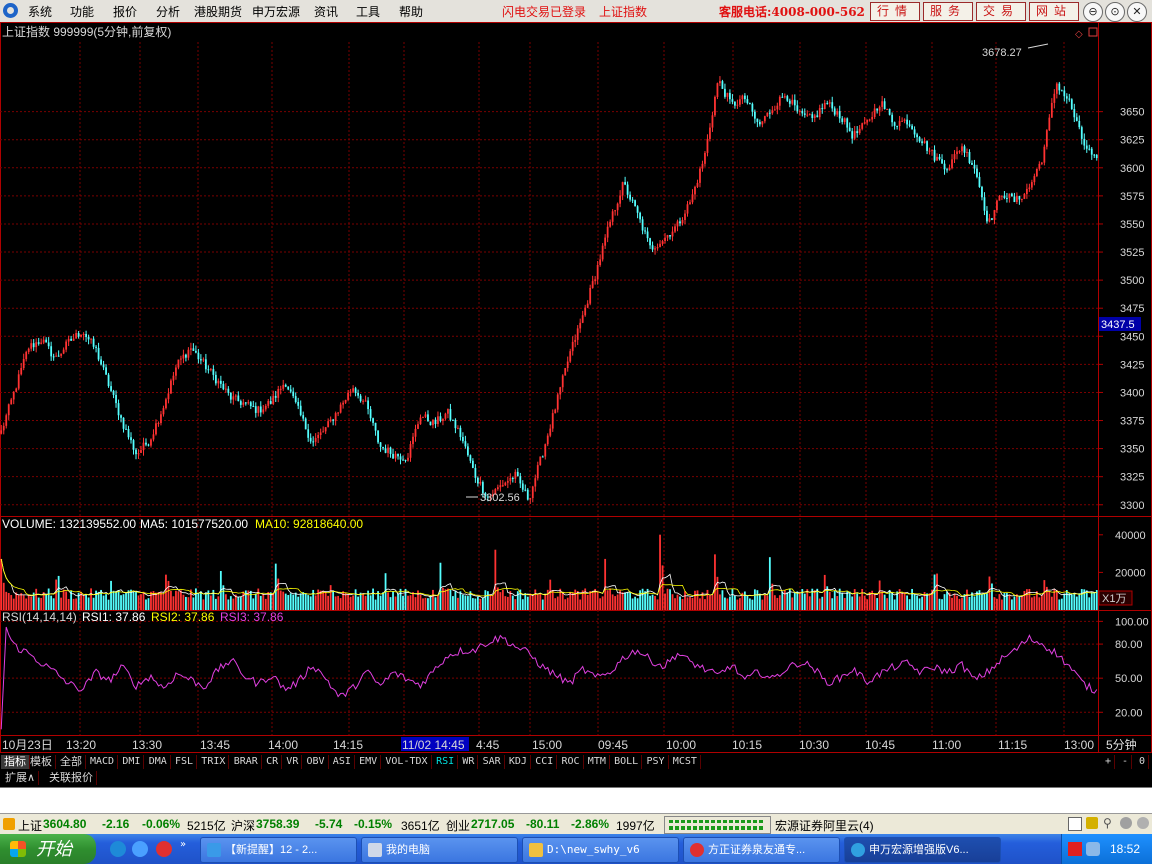 Image resolution: width=1152 pixels, height=864 pixels. What do you see at coordinates (368, 11) in the screenshot?
I see `menu-tools: 工具` at bounding box center [368, 11].